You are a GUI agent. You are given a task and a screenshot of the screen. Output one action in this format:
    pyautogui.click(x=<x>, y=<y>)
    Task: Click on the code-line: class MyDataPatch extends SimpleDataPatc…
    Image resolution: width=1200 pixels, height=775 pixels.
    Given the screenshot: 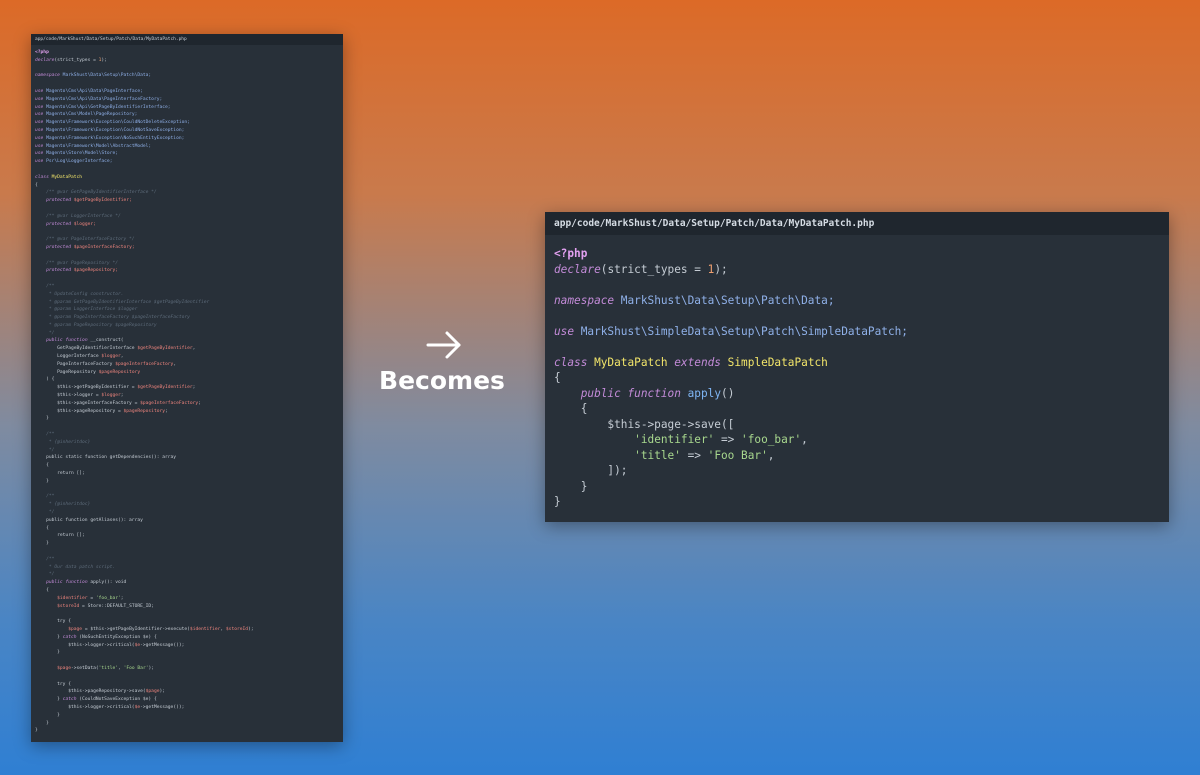 What is the action you would take?
    pyautogui.click(x=861, y=363)
    